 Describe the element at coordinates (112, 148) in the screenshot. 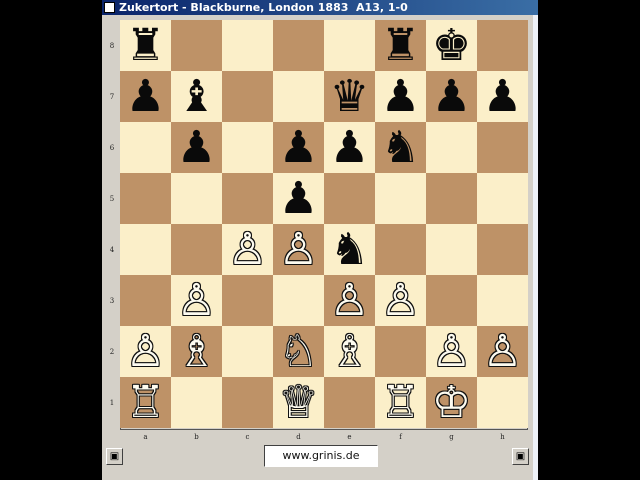

I see `rank-label: 6` at that location.